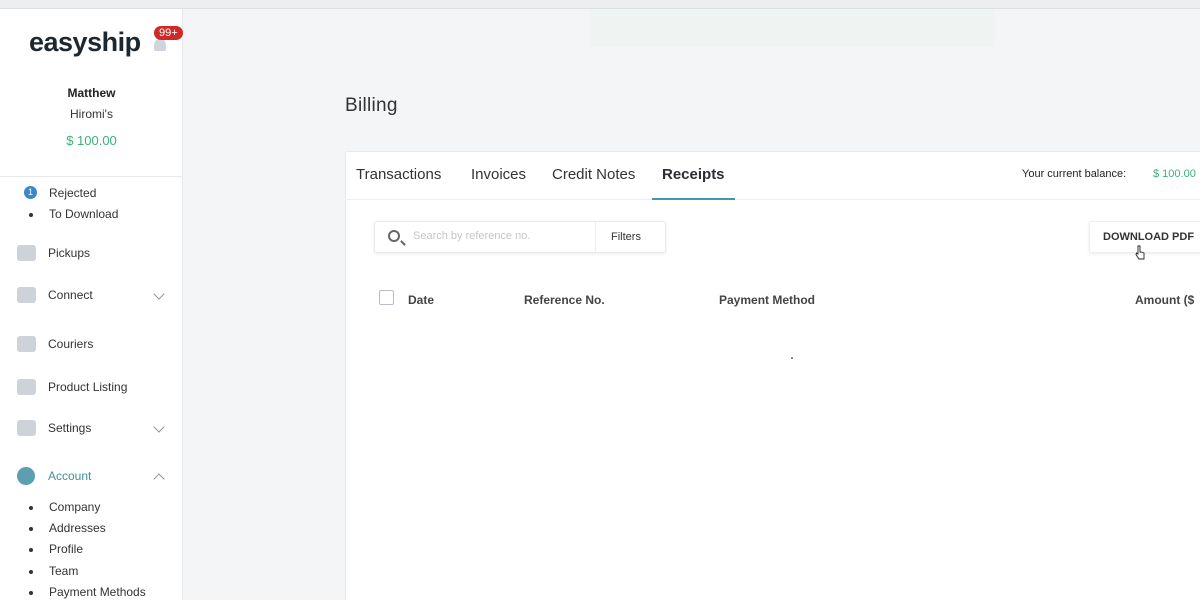 The height and width of the screenshot is (600, 1200). I want to click on current-balance-value: $ 100.00, so click(1174, 174).